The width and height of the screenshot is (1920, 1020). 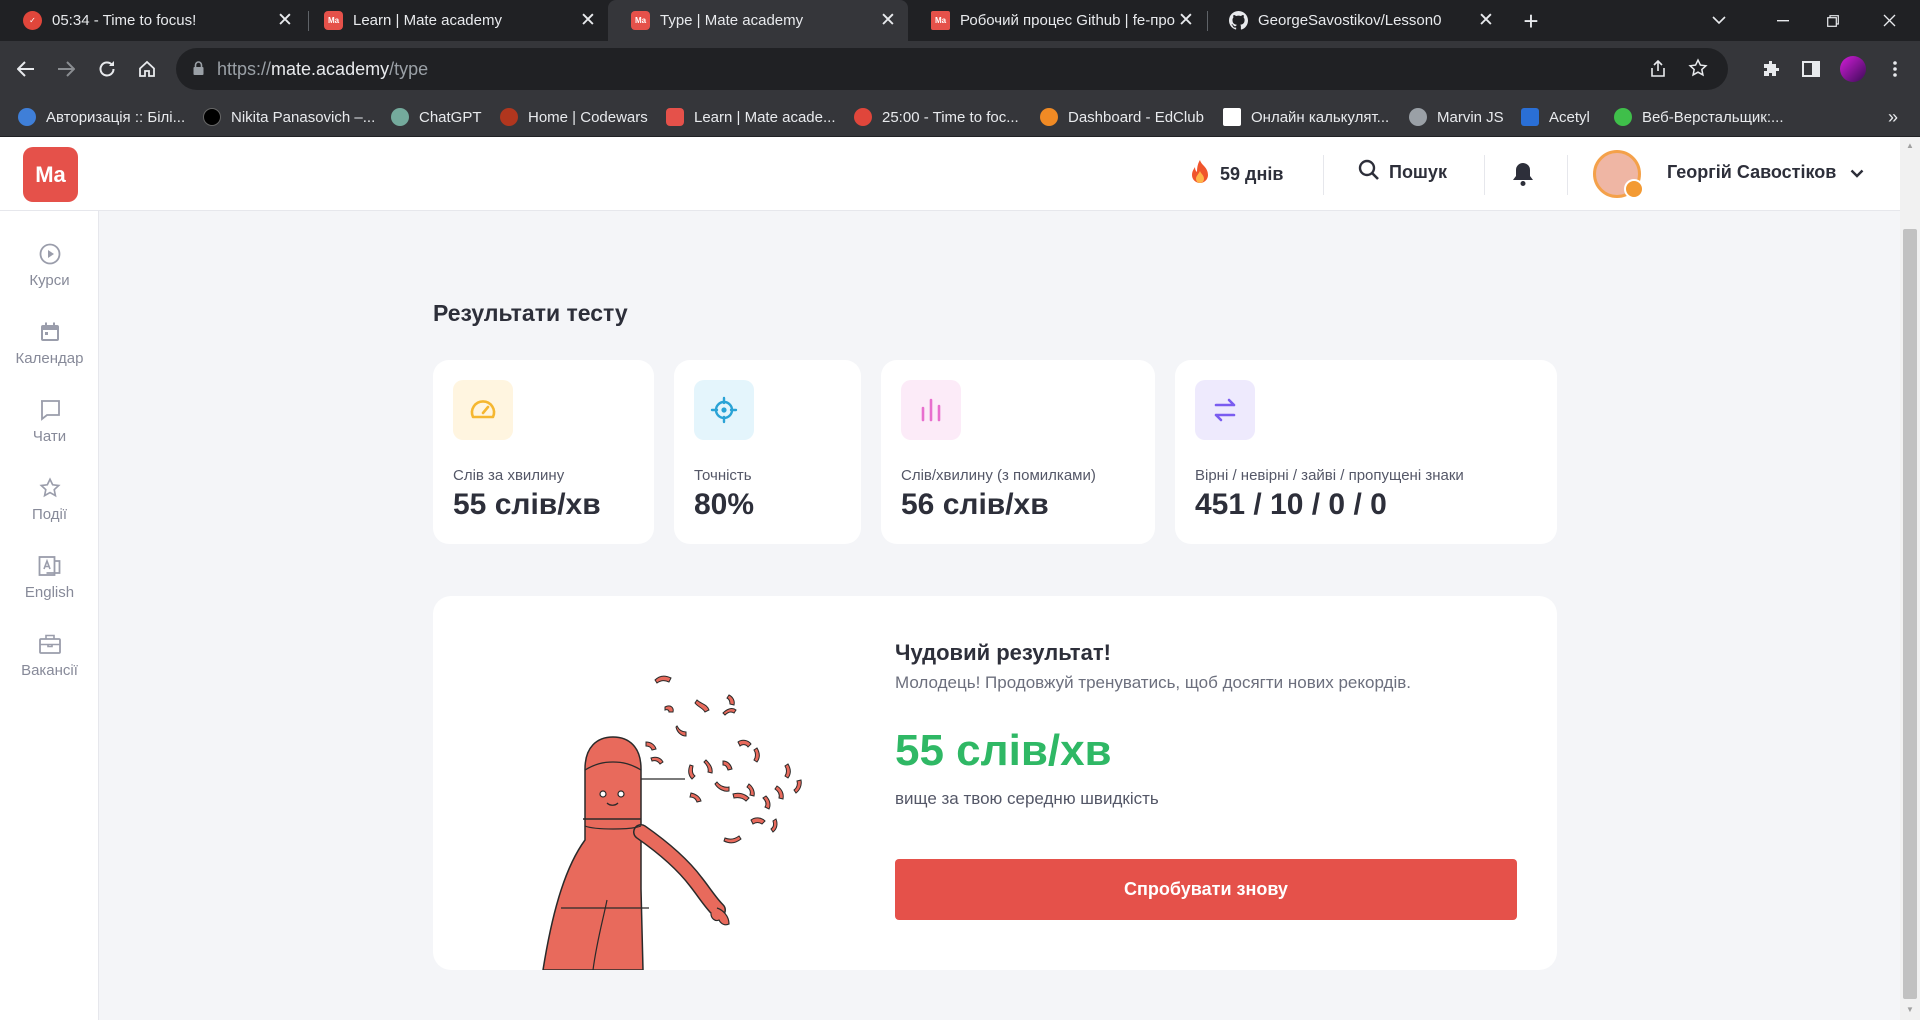 I want to click on sidebar-item-english: English, so click(x=49, y=577).